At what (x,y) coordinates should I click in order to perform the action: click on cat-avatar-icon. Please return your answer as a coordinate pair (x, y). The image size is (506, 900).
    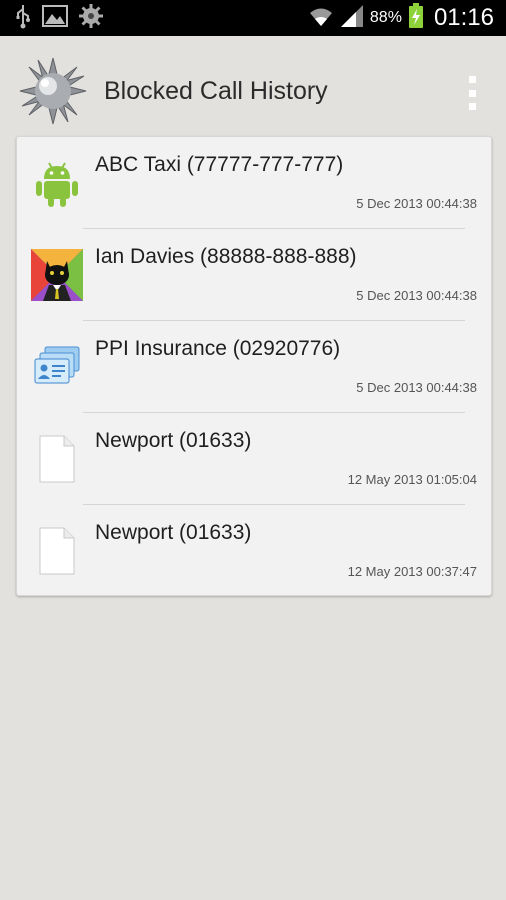
    Looking at the image, I should click on (57, 275).